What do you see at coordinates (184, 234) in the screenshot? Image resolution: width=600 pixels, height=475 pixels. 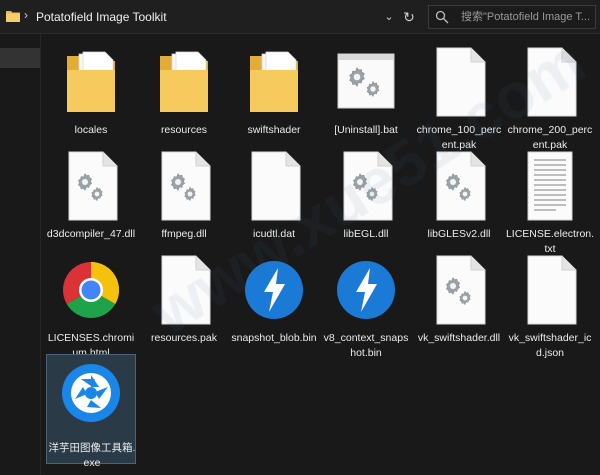 I see `file-name: ffmpeg.dll` at bounding box center [184, 234].